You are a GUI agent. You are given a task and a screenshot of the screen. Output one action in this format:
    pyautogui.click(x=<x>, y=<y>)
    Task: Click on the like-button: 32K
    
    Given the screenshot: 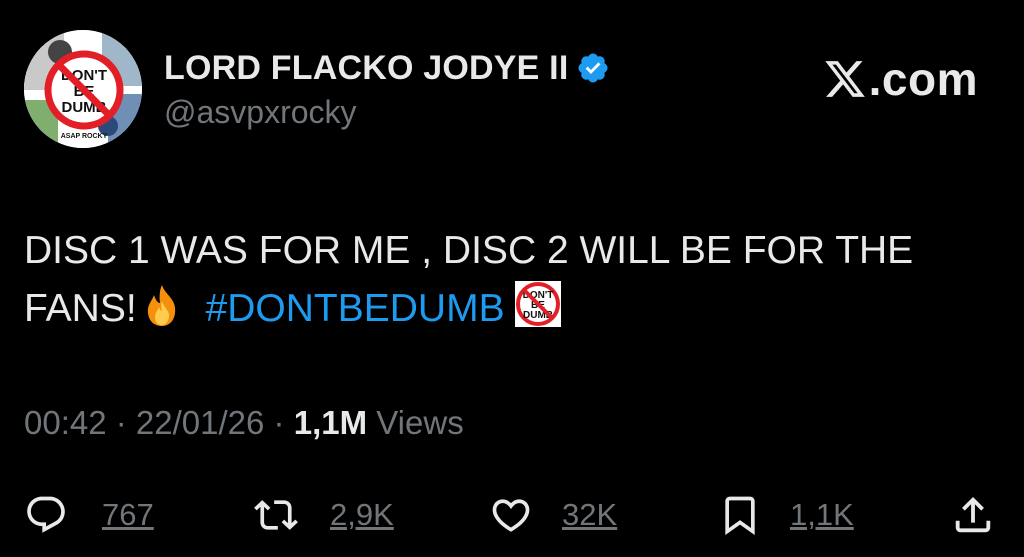 What is the action you would take?
    pyautogui.click(x=552, y=515)
    